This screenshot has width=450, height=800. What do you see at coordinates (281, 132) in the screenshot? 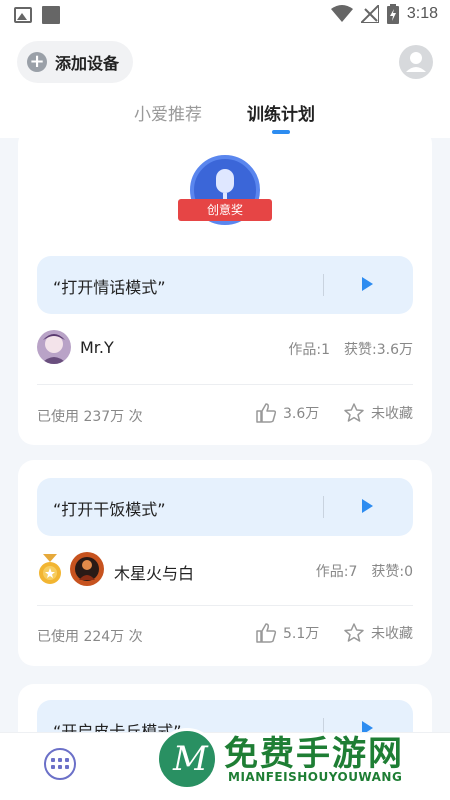
I see `active-tab-indicator` at bounding box center [281, 132].